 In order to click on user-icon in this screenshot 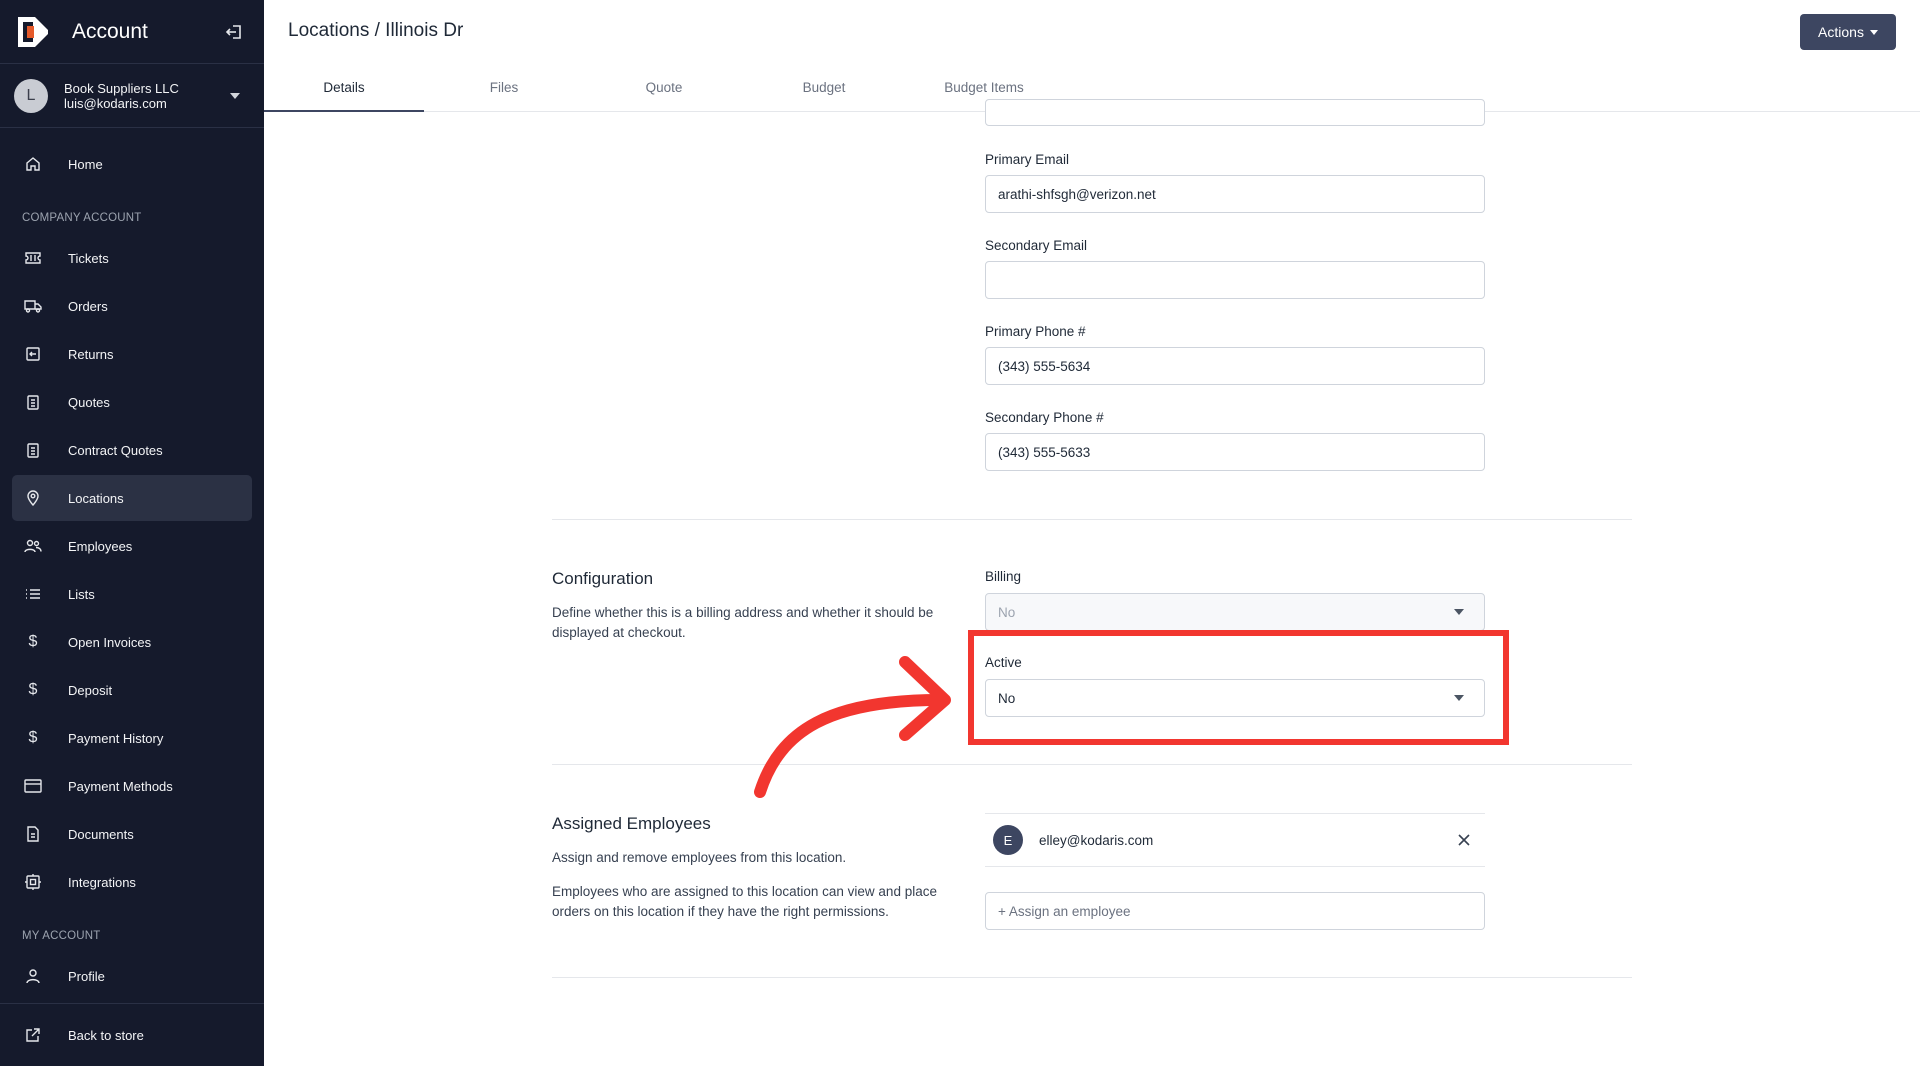, I will do `click(33, 976)`.